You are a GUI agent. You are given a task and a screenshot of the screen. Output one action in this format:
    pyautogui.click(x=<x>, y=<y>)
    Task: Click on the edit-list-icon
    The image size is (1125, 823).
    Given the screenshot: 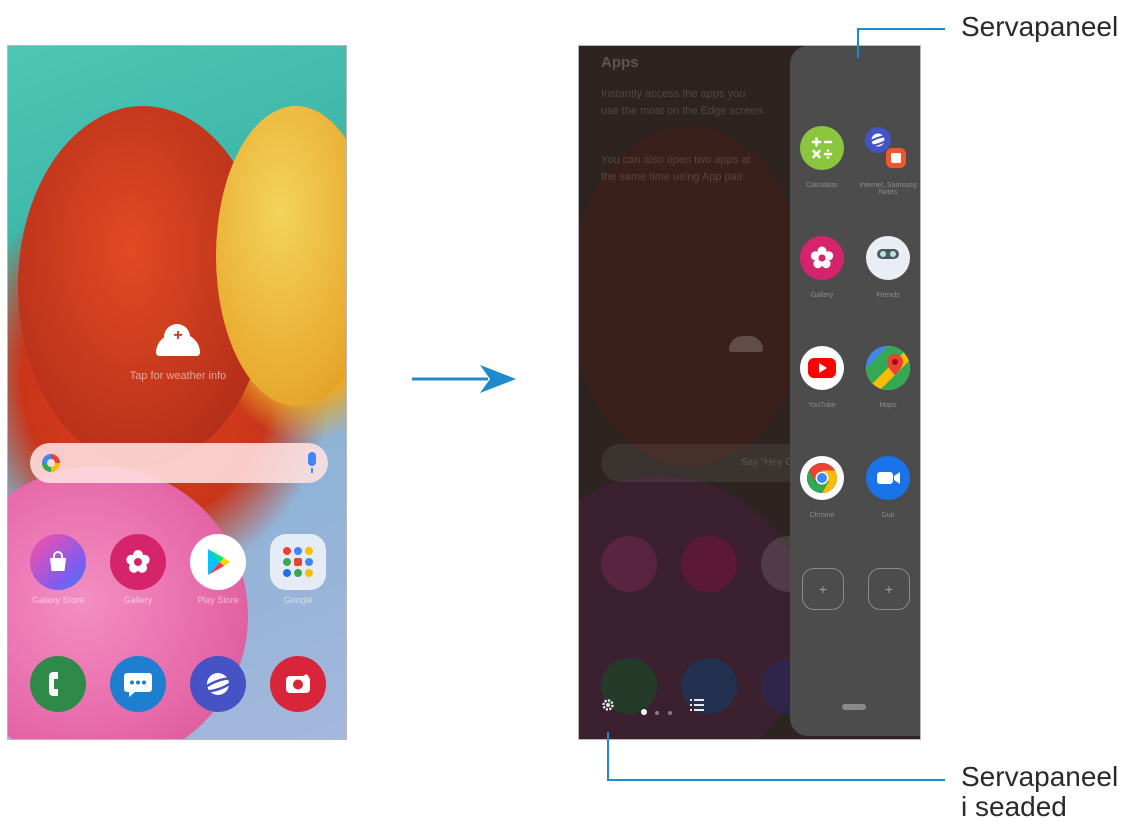 What is the action you would take?
    pyautogui.click(x=697, y=705)
    